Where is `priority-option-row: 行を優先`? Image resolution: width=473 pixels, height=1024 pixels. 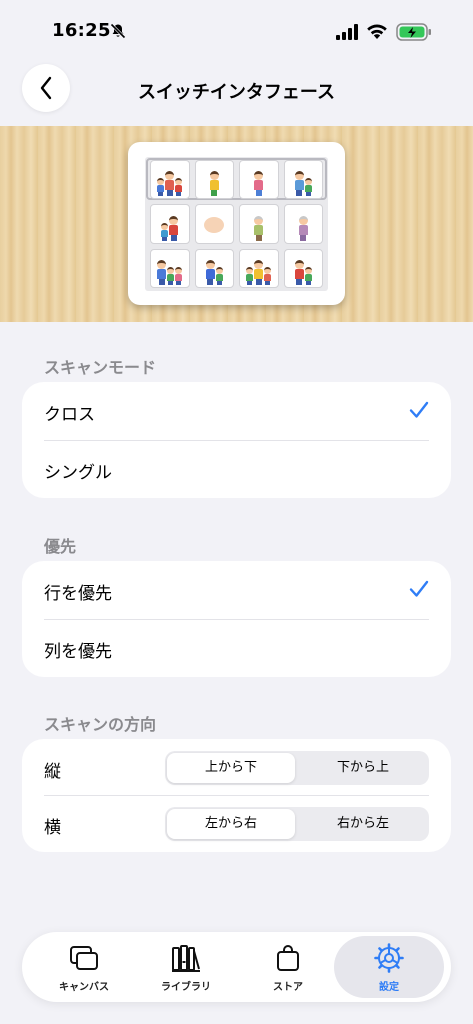 priority-option-row: 行を優先 is located at coordinates (236, 590).